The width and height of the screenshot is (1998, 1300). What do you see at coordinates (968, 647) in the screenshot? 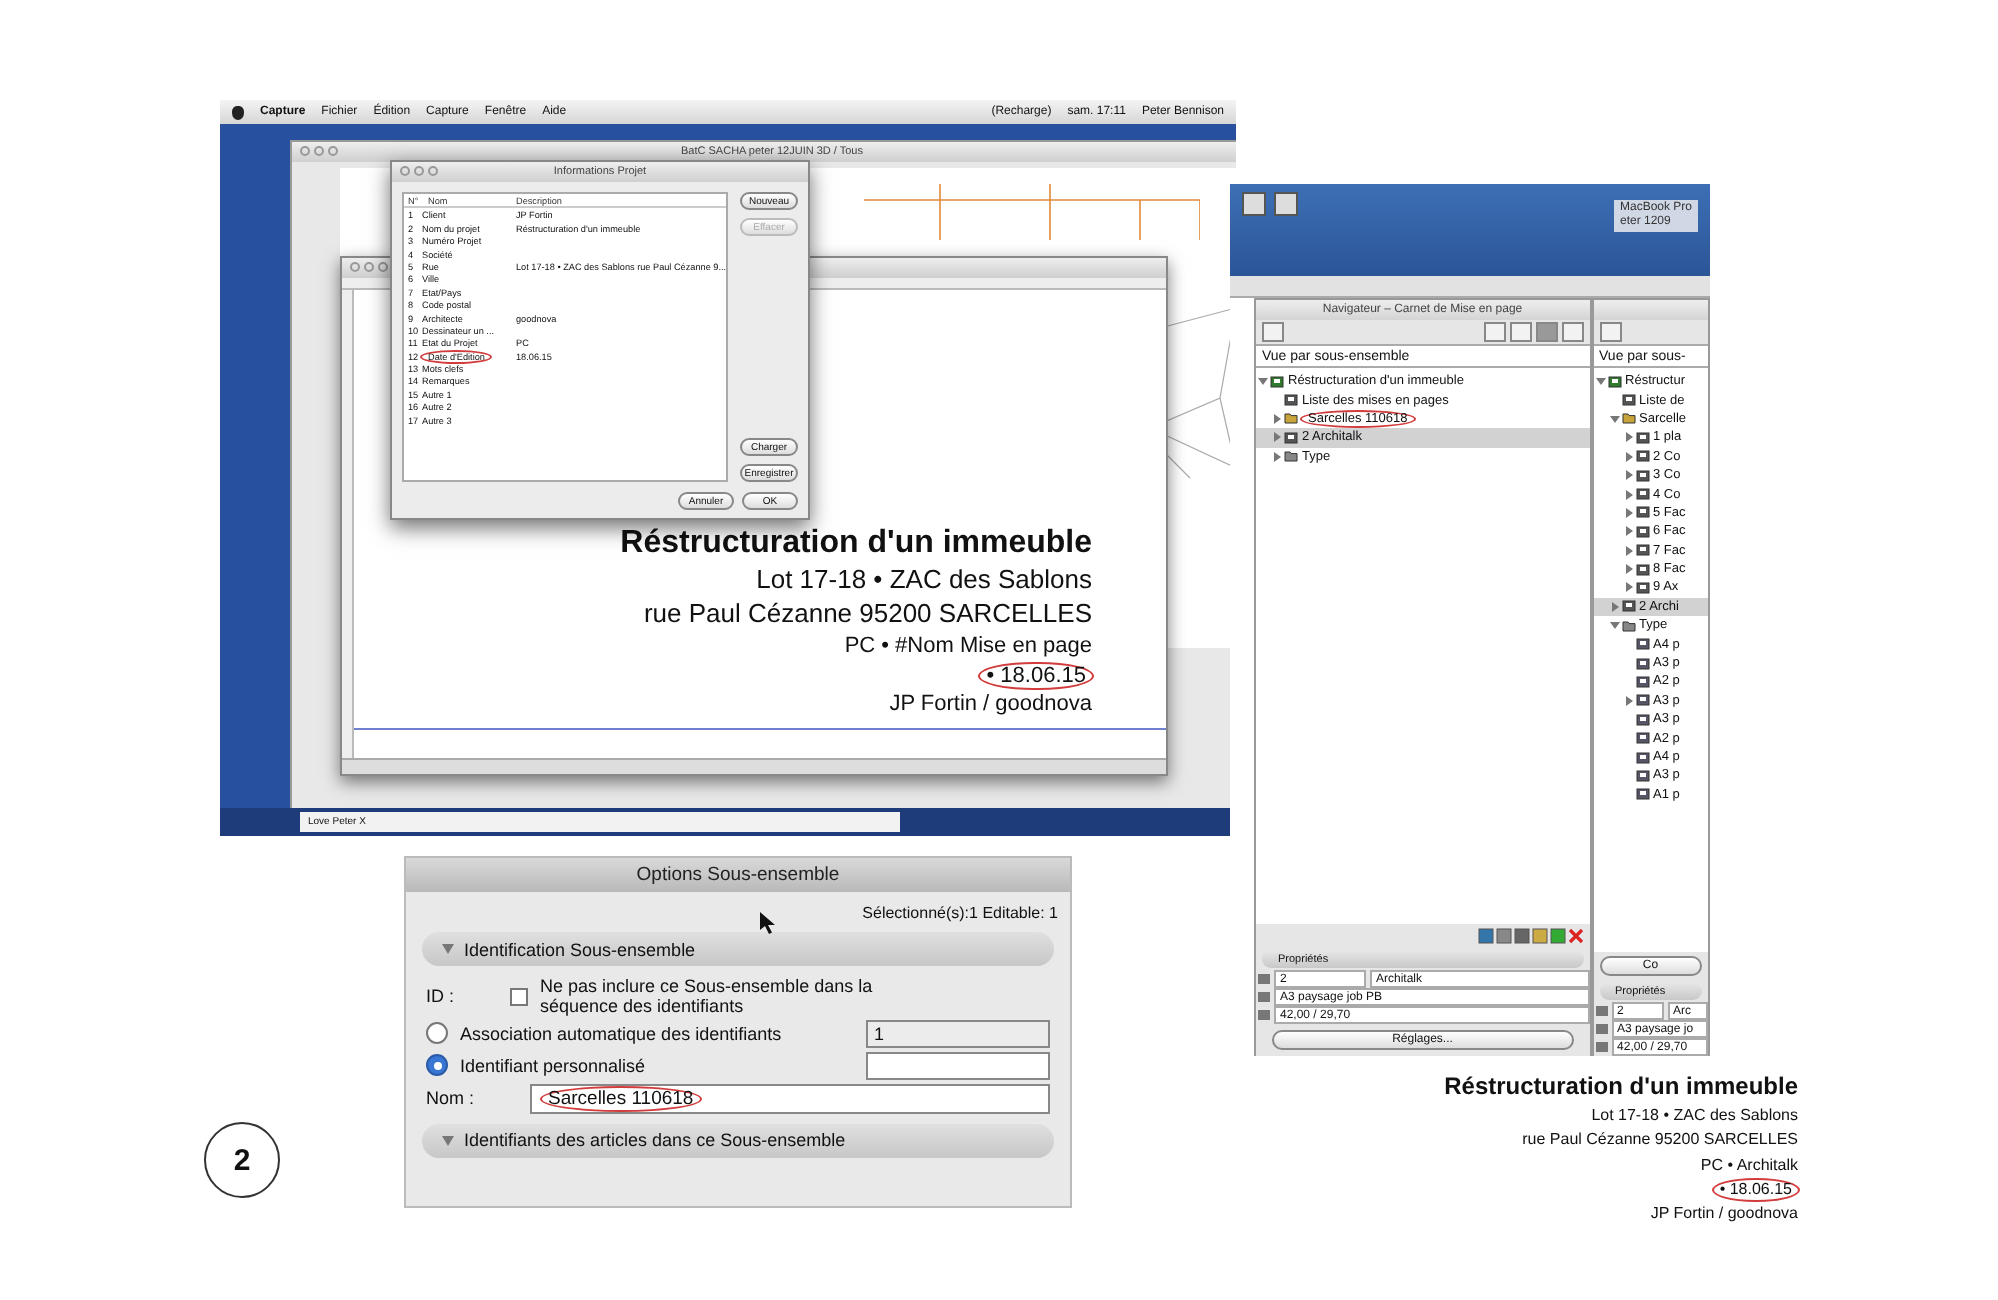
I see `title-block-text: PC • #Nom Mise en page` at bounding box center [968, 647].